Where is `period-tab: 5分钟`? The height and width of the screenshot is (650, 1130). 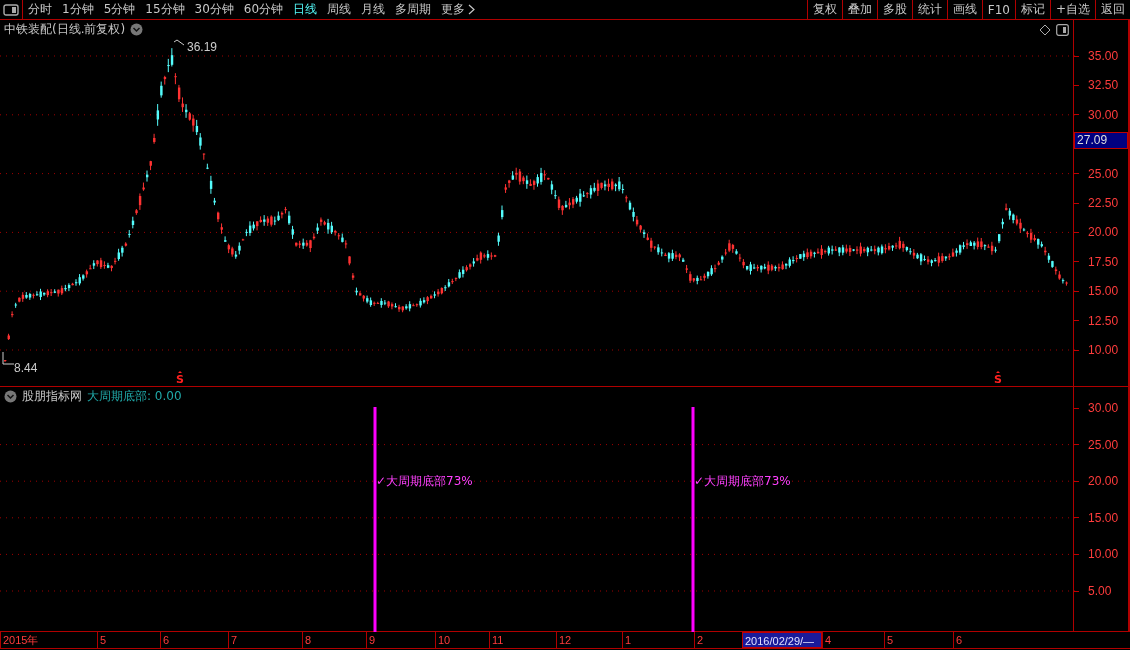
period-tab: 5分钟 is located at coordinates (119, 9).